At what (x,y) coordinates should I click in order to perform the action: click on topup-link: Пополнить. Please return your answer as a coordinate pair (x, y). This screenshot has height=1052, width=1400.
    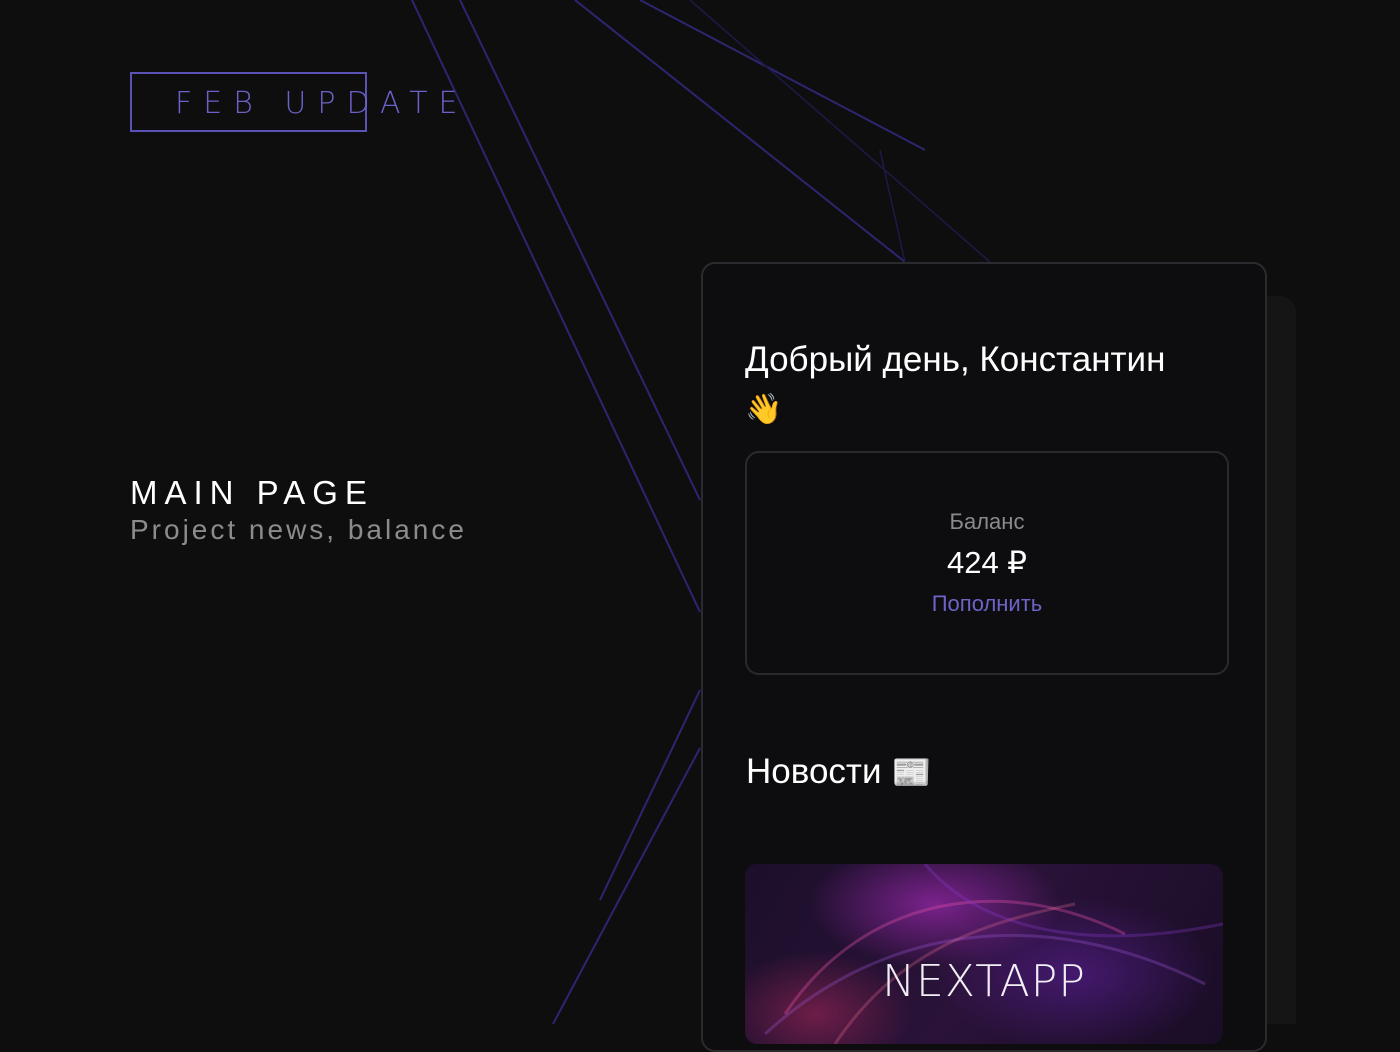
    Looking at the image, I should click on (987, 604).